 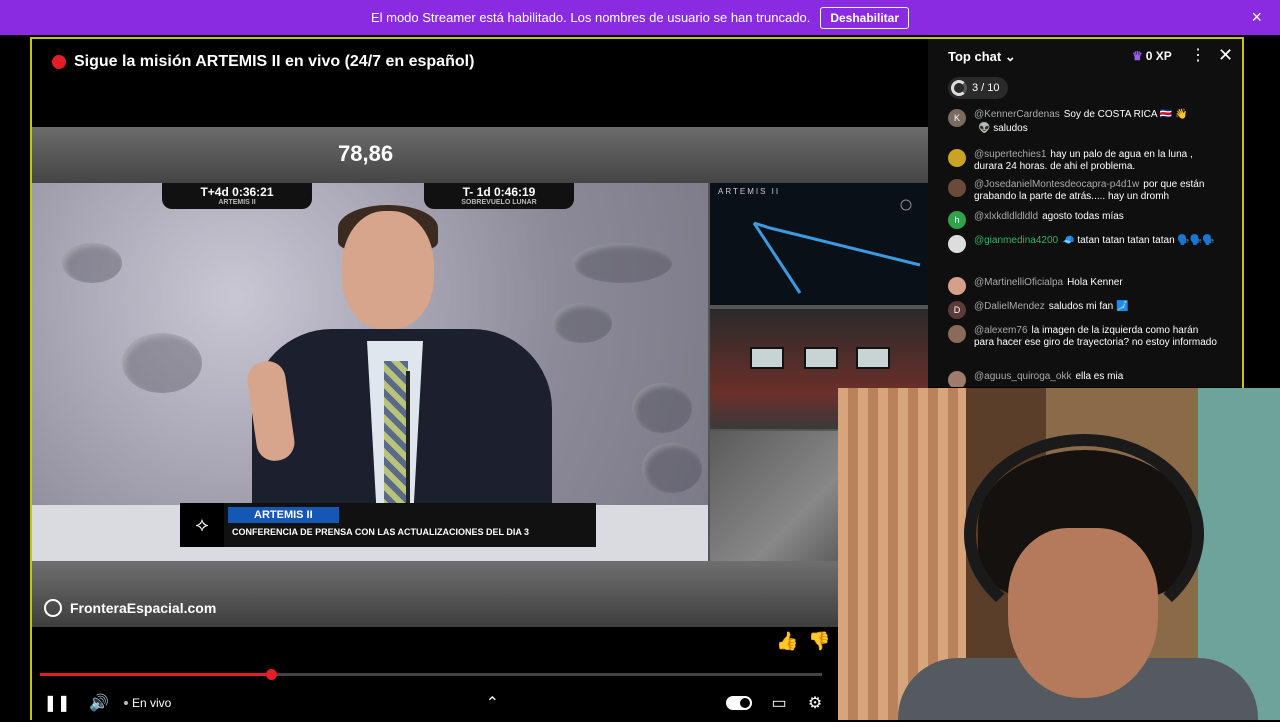 I want to click on nasa-logo-icon: ⟡, so click(x=202, y=525).